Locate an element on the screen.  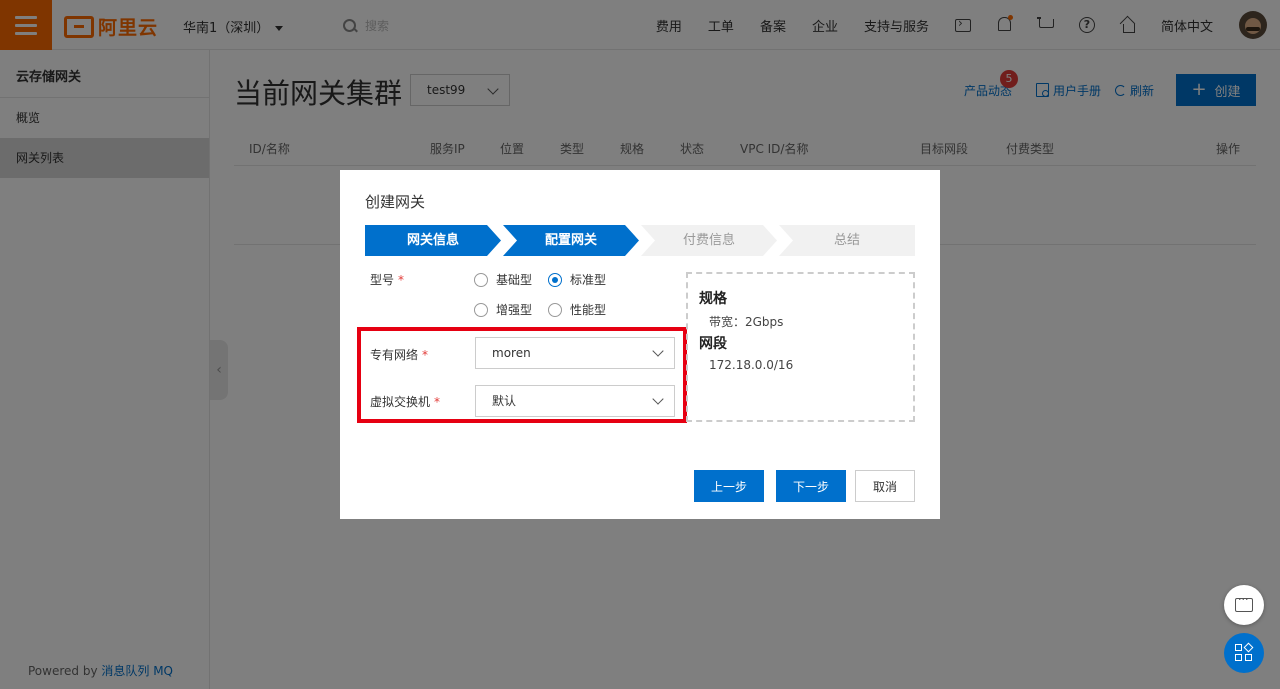
radio-performance: 性能型 is located at coordinates (577, 309).